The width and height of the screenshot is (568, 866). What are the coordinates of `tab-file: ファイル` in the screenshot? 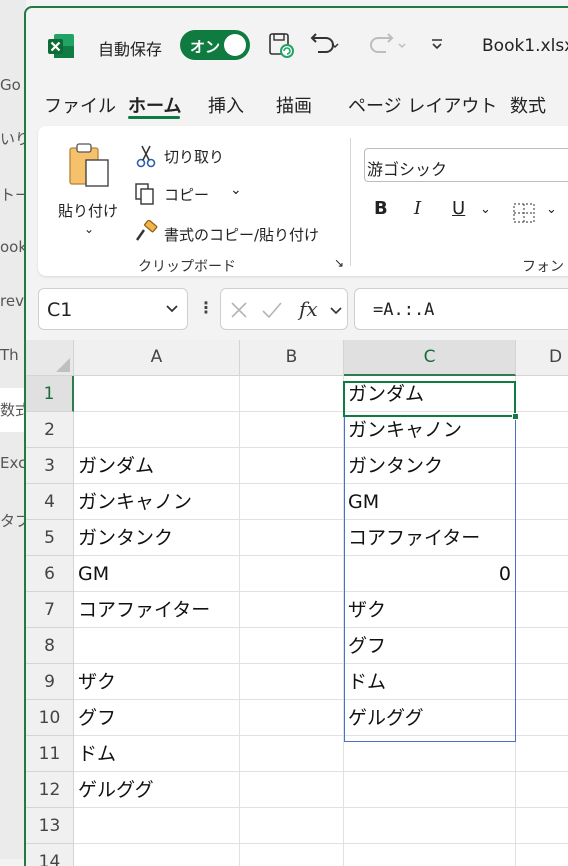 It's located at (80, 105).